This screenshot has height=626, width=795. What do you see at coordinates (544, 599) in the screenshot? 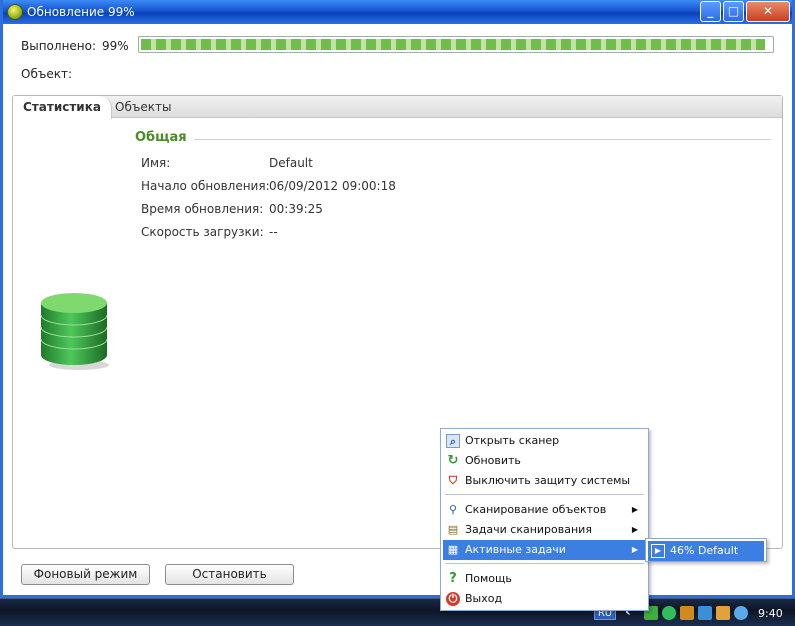
I see `menu-item-exit: ⏻ Выход` at bounding box center [544, 599].